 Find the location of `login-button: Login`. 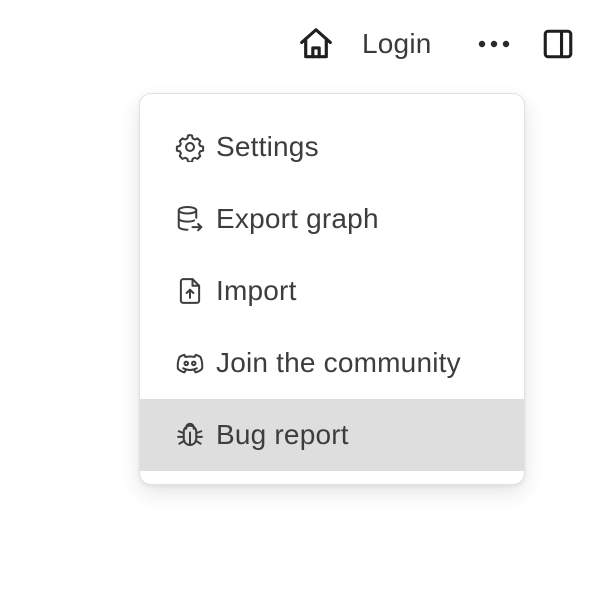

login-button: Login is located at coordinates (397, 44).